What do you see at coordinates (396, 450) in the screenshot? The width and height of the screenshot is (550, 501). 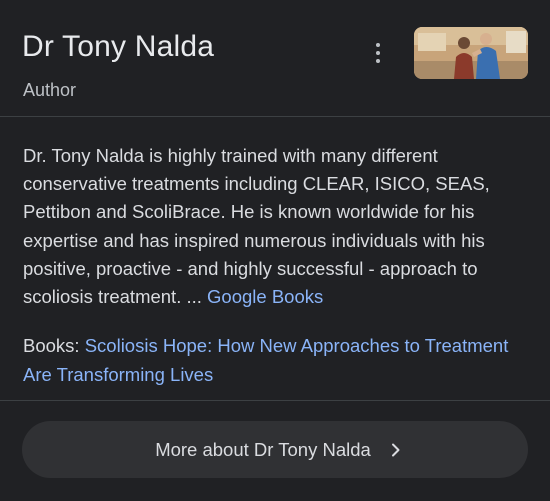 I see `chevron-right-icon` at bounding box center [396, 450].